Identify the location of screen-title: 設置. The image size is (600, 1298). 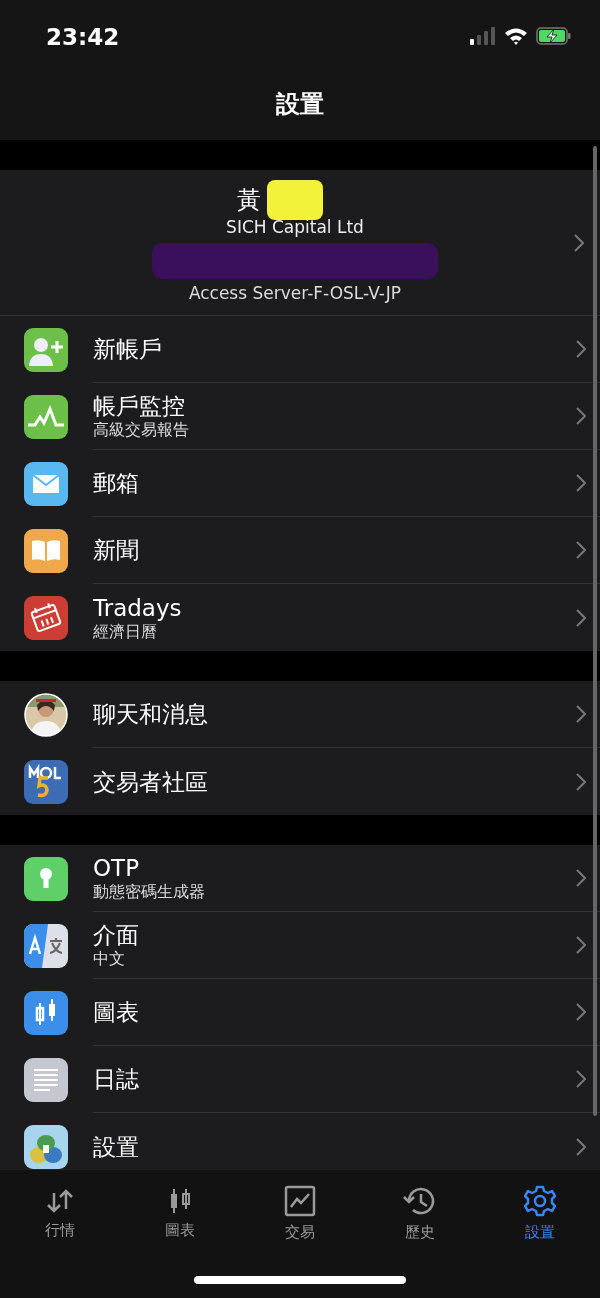
(300, 104).